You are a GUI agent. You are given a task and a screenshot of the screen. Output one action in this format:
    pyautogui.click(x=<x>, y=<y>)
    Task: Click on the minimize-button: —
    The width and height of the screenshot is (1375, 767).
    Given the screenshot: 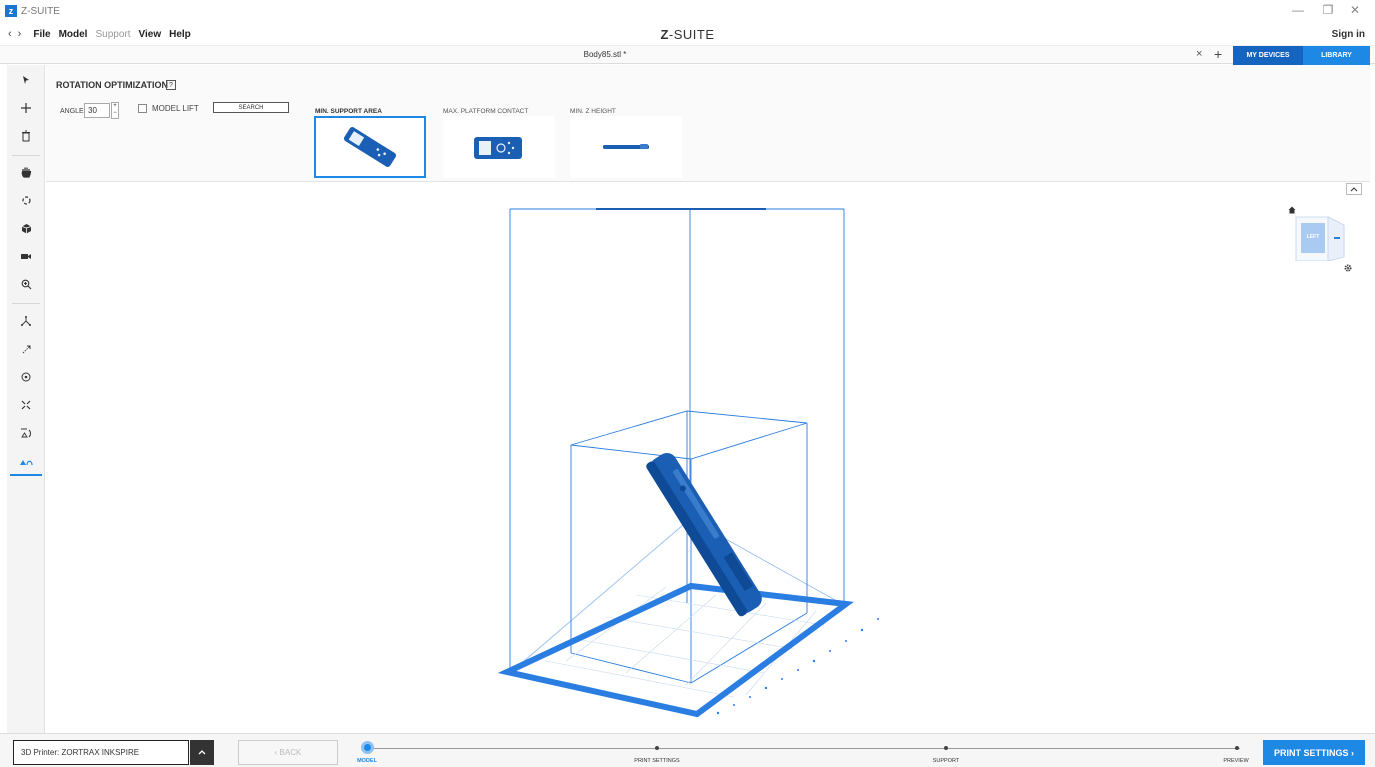 What is the action you would take?
    pyautogui.click(x=1298, y=10)
    